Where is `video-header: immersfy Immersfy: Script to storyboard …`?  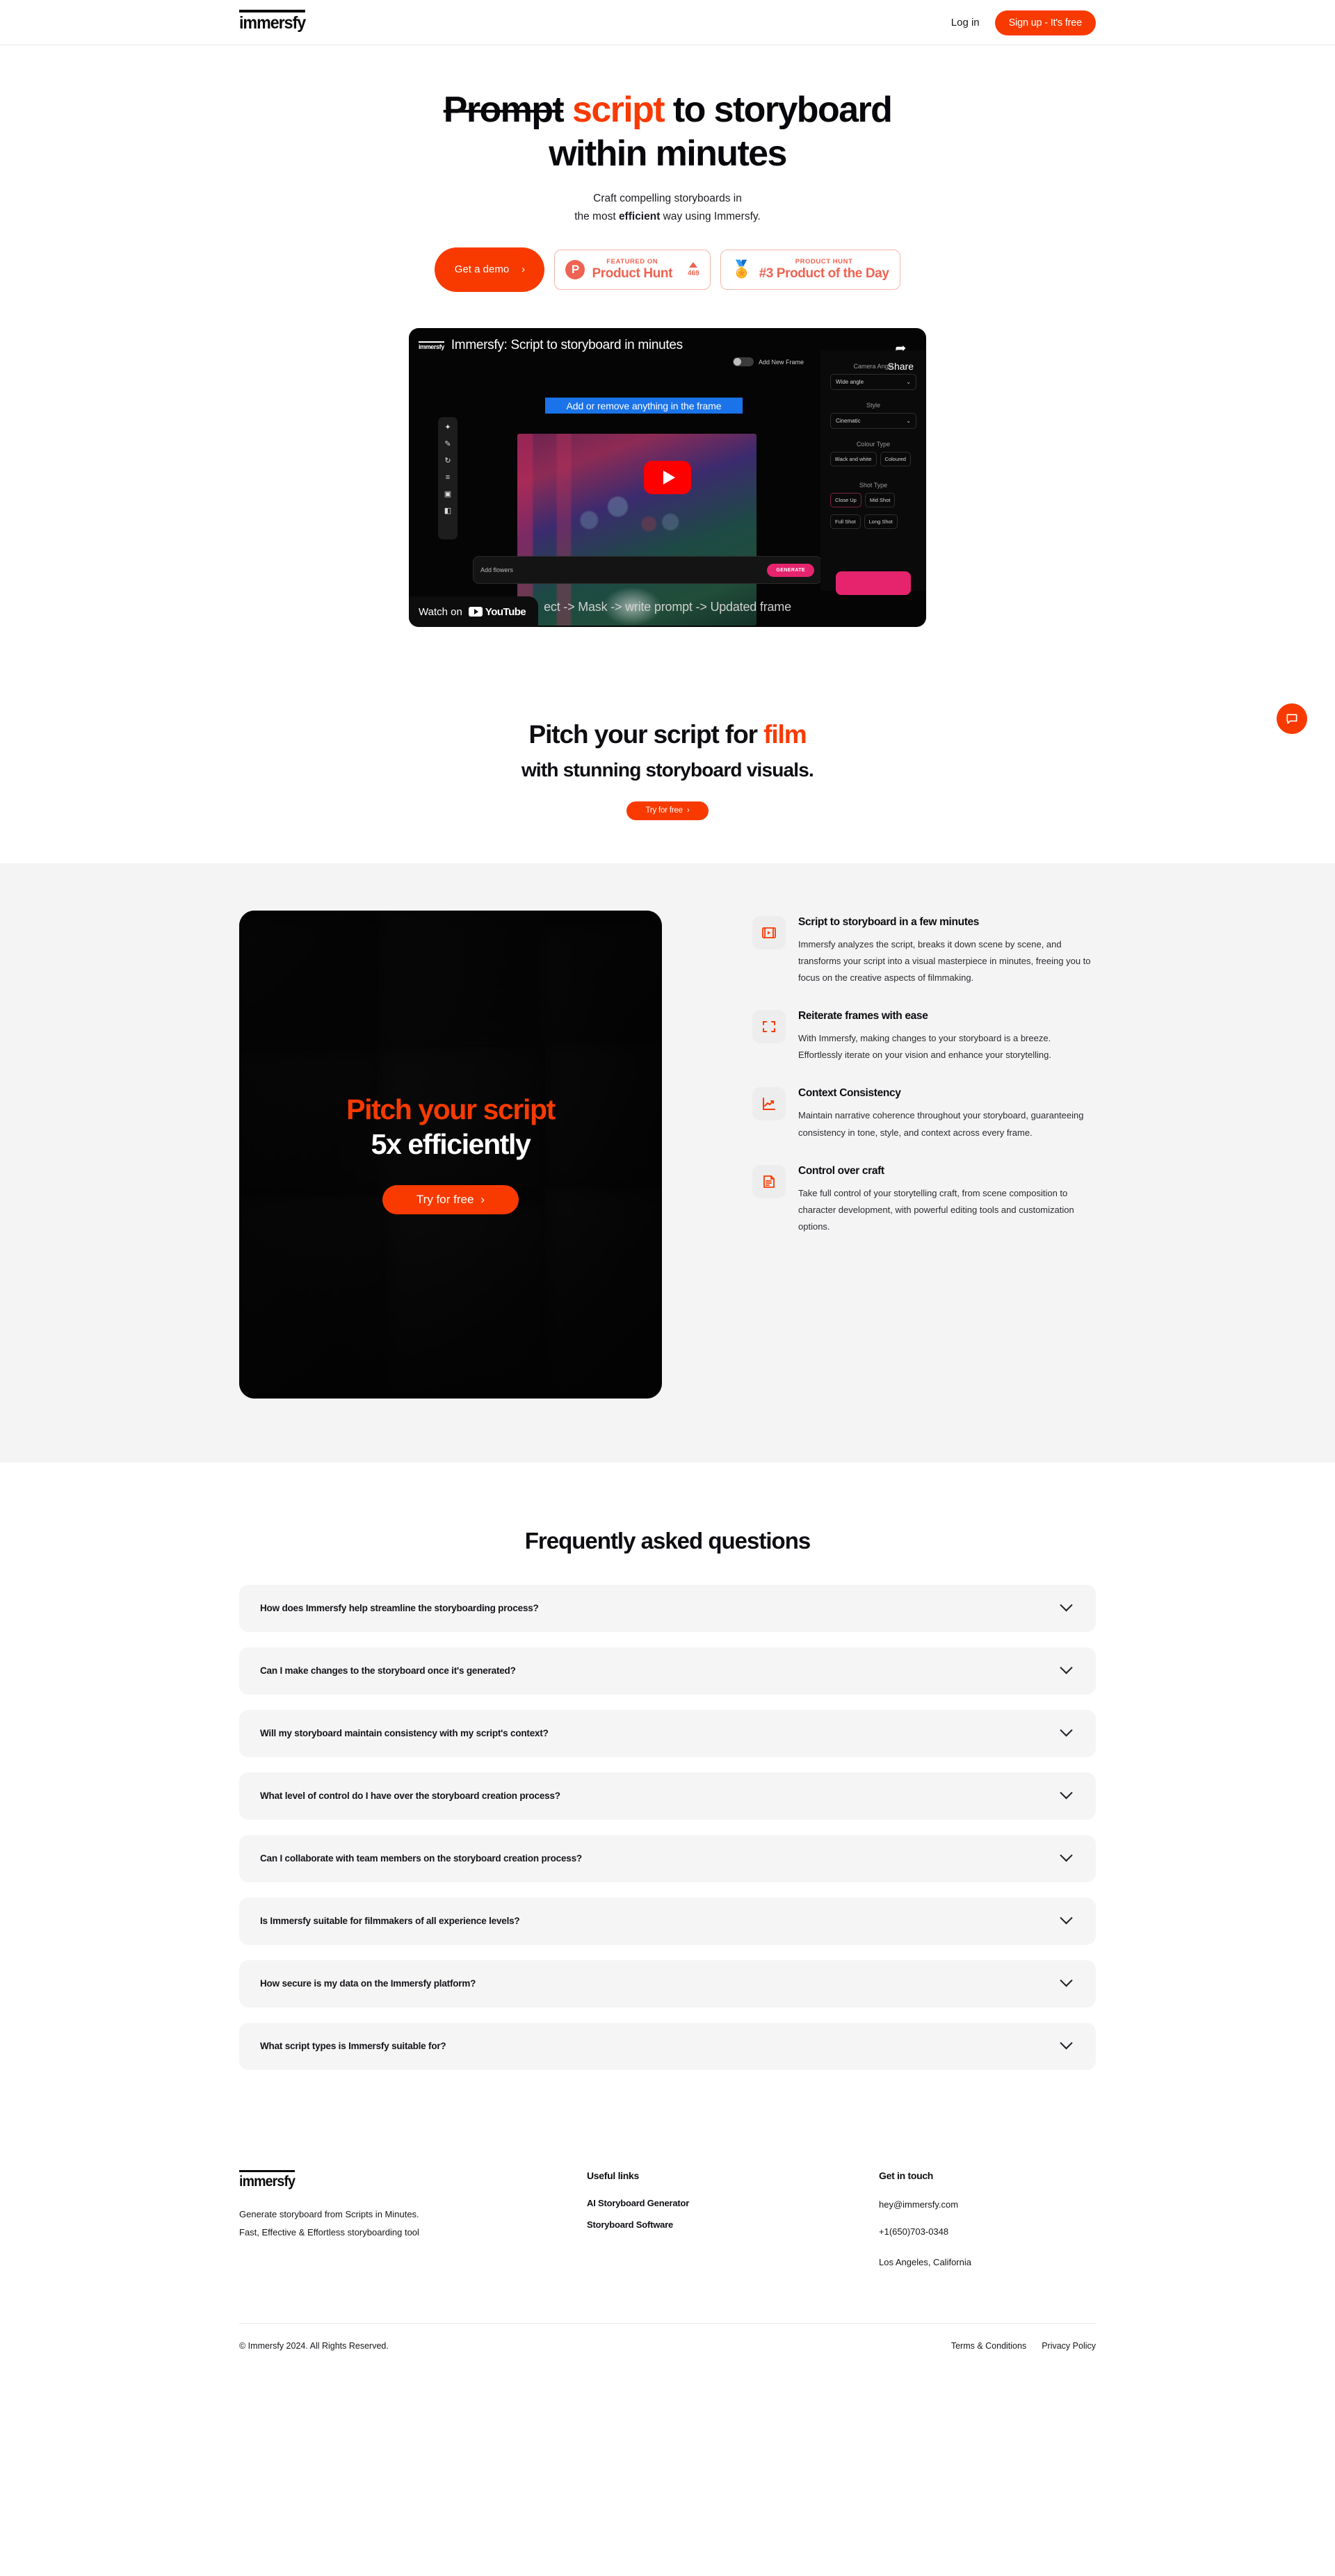 video-header: immersfy Immersfy: Script to storyboard … is located at coordinates (667, 345).